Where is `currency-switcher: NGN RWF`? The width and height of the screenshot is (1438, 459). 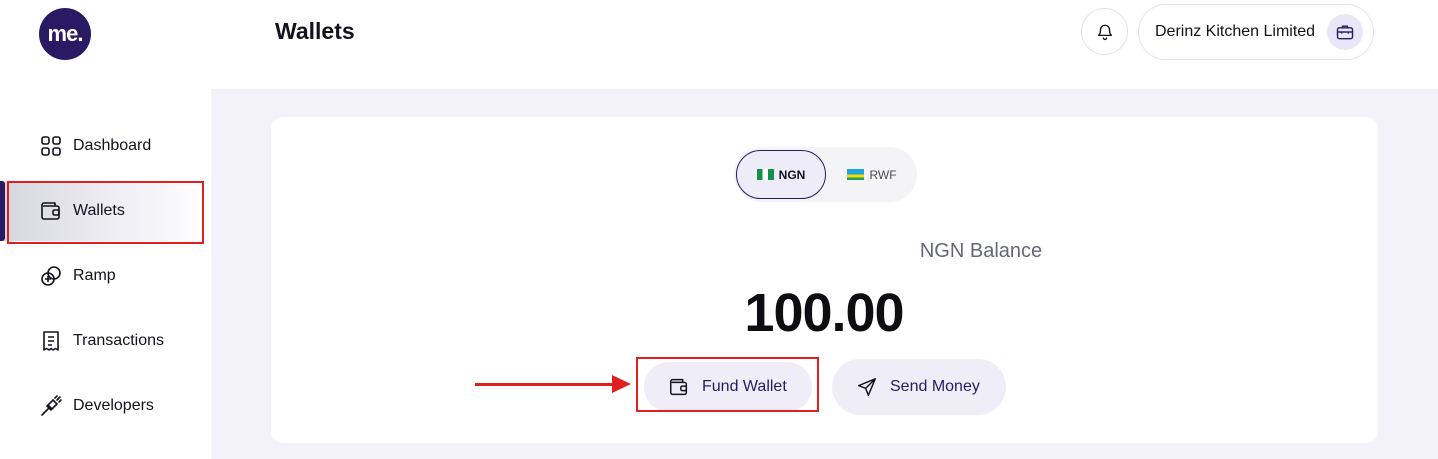 currency-switcher: NGN RWF is located at coordinates (825, 174).